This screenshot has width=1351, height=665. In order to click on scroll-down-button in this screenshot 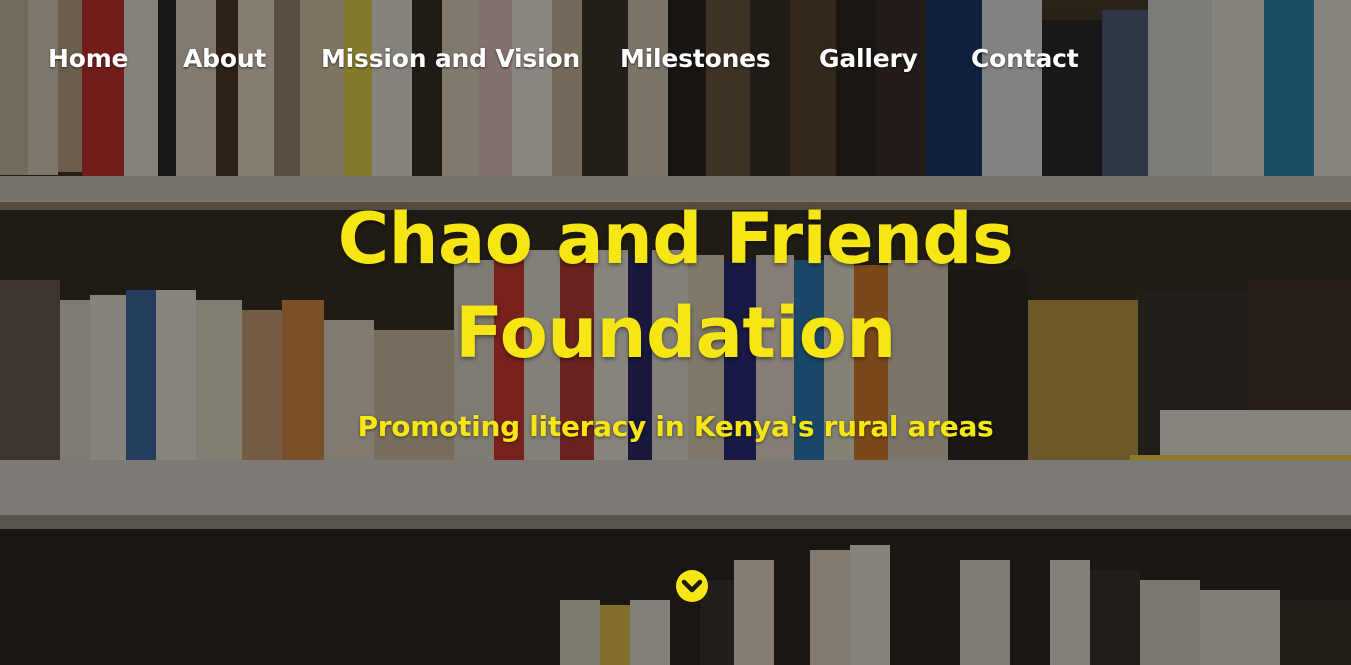, I will do `click(692, 586)`.